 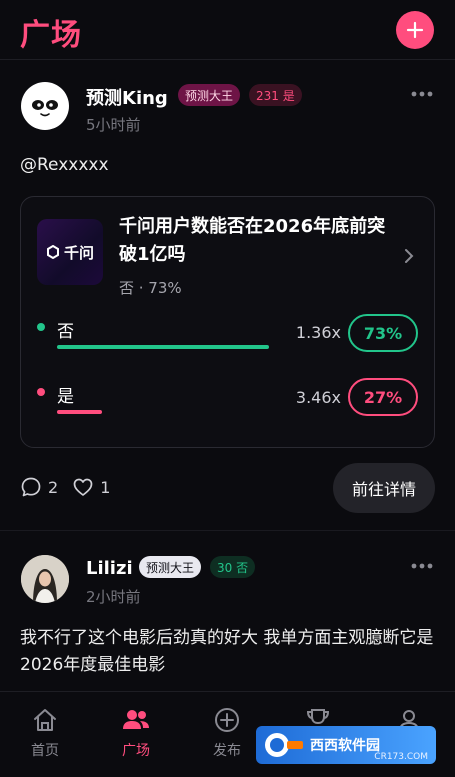 I want to click on comment-count: 2, so click(x=53, y=487).